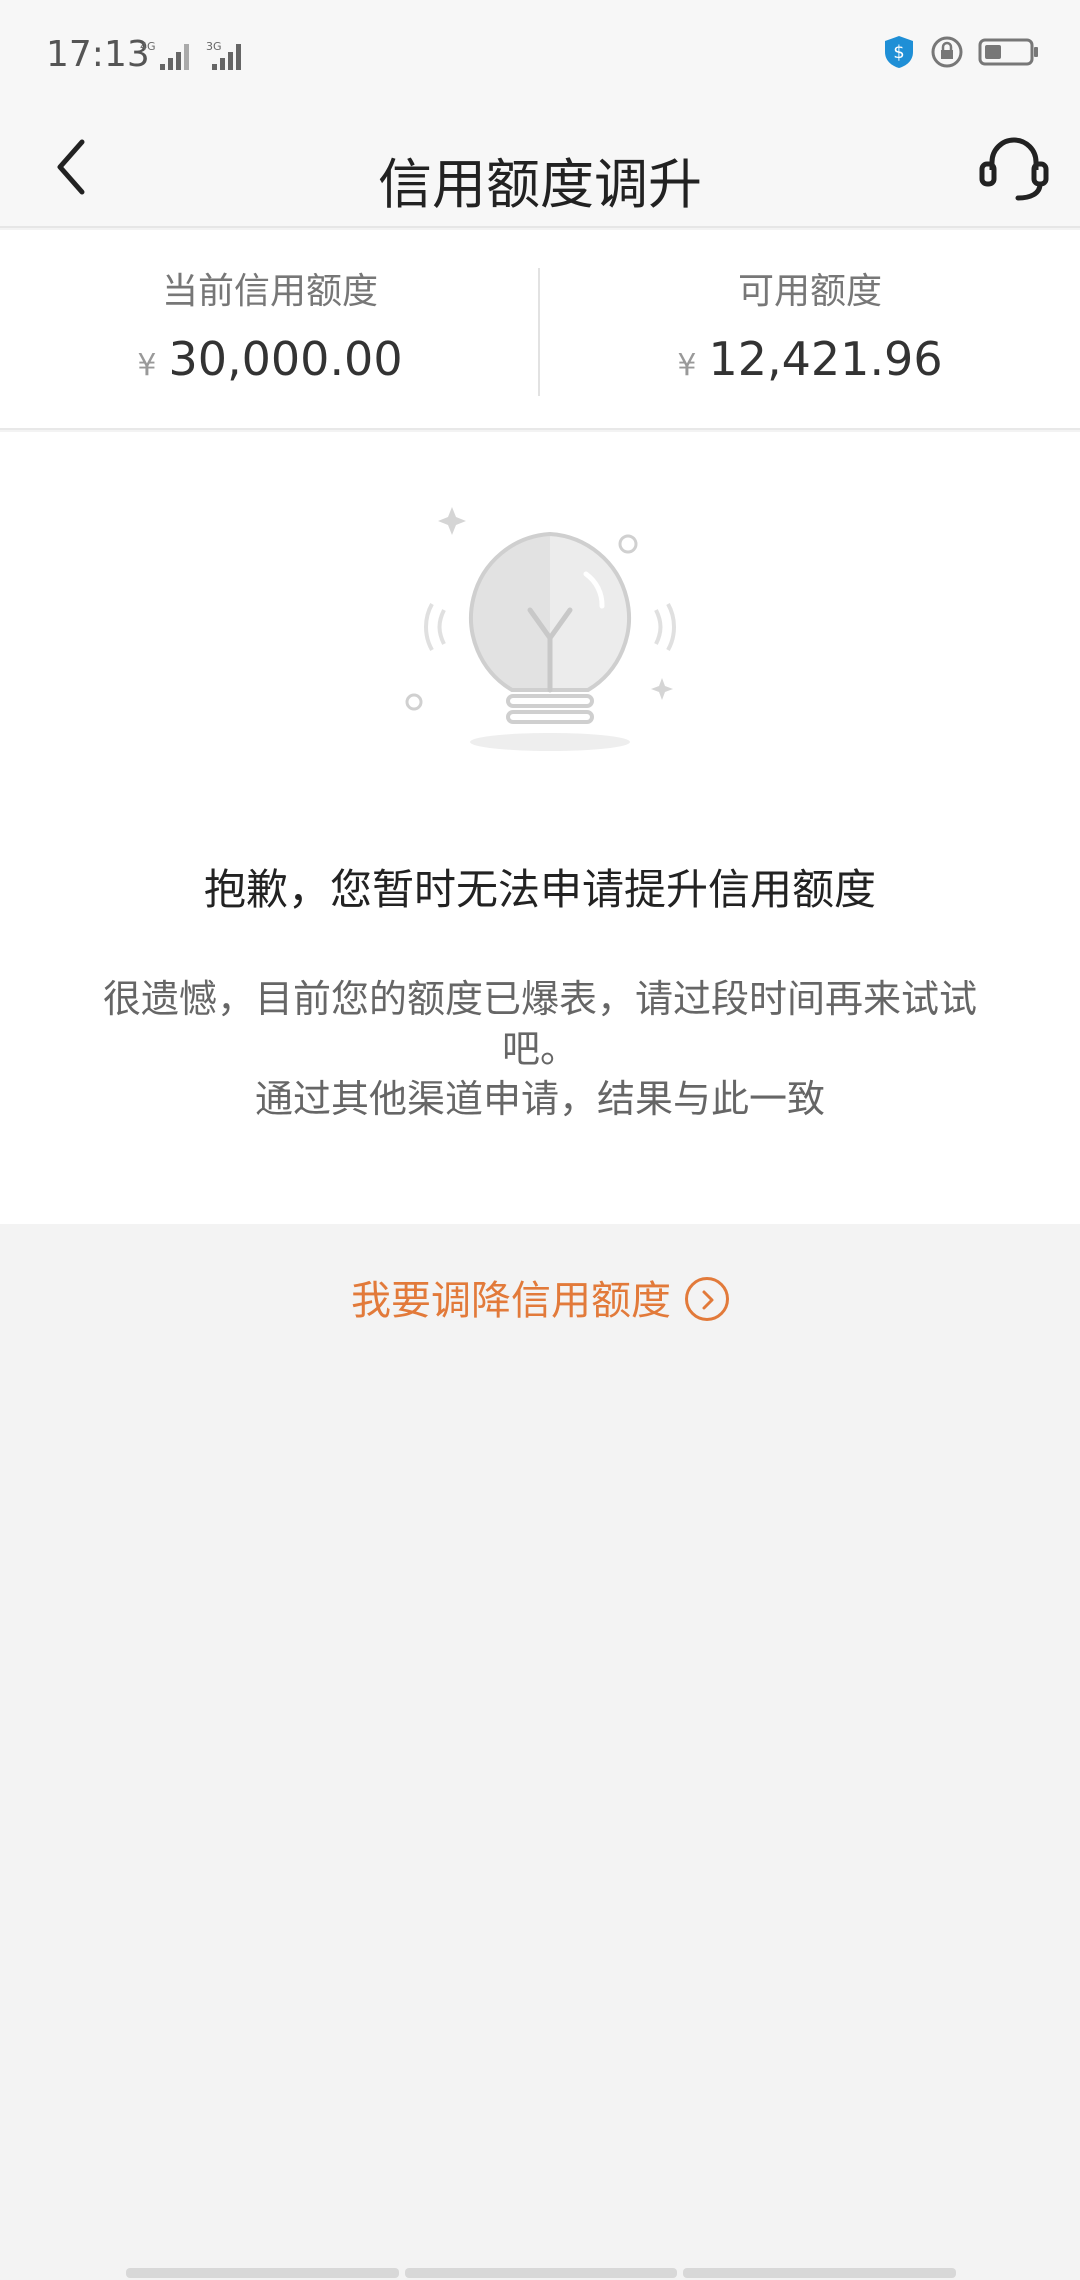 This screenshot has height=2280, width=1080. What do you see at coordinates (285, 359) in the screenshot?
I see `current-credit-value: 30,000.00` at bounding box center [285, 359].